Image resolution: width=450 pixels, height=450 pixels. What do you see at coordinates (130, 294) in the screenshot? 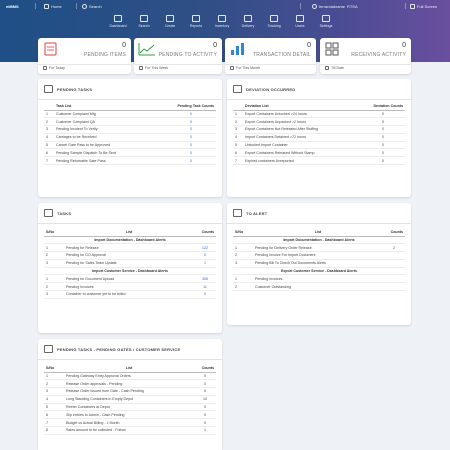
I see `table-row: 3 Container to customer yet to be billed 0` at bounding box center [130, 294].